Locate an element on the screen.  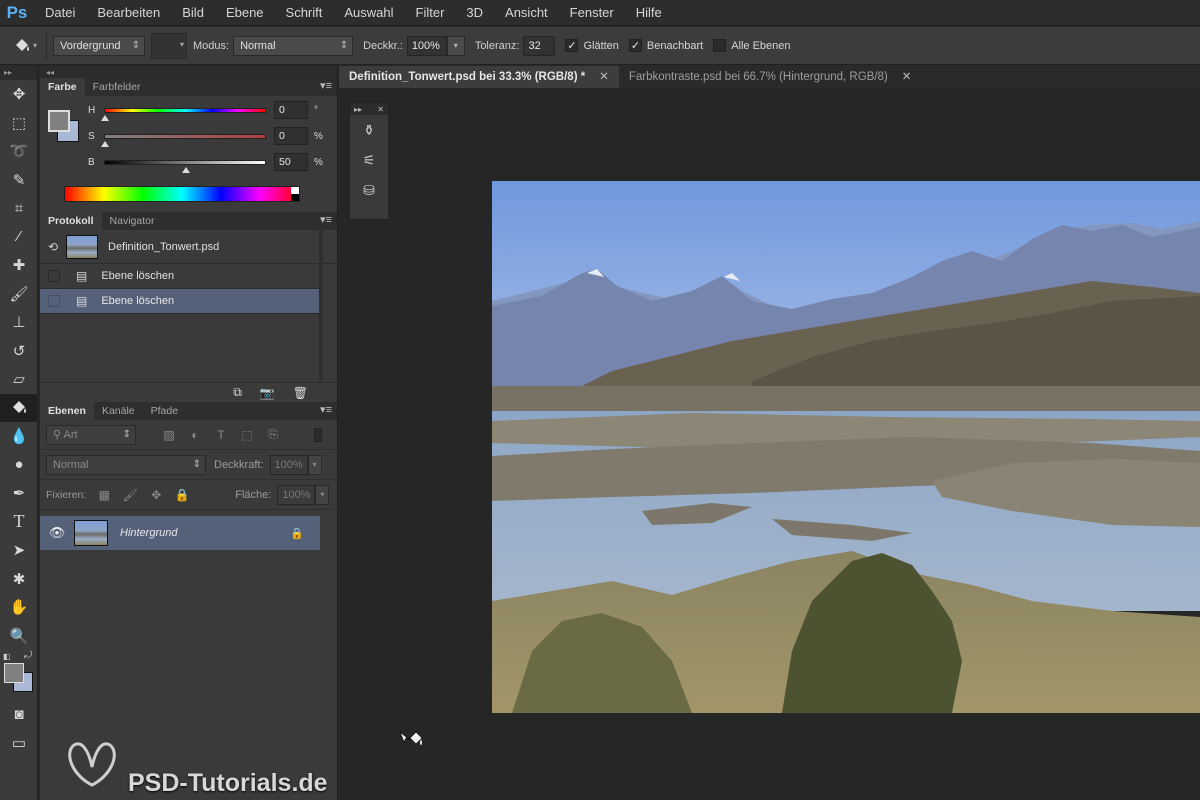
visibility-eye-icon: 👁 is located at coordinates (57, 533).